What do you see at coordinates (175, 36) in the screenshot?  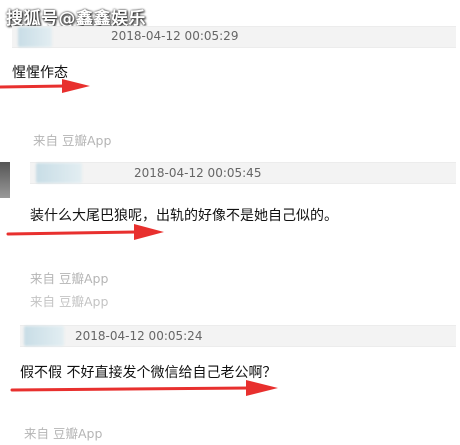 I see `comment-timestamp: 2018-04-12 00:05:29` at bounding box center [175, 36].